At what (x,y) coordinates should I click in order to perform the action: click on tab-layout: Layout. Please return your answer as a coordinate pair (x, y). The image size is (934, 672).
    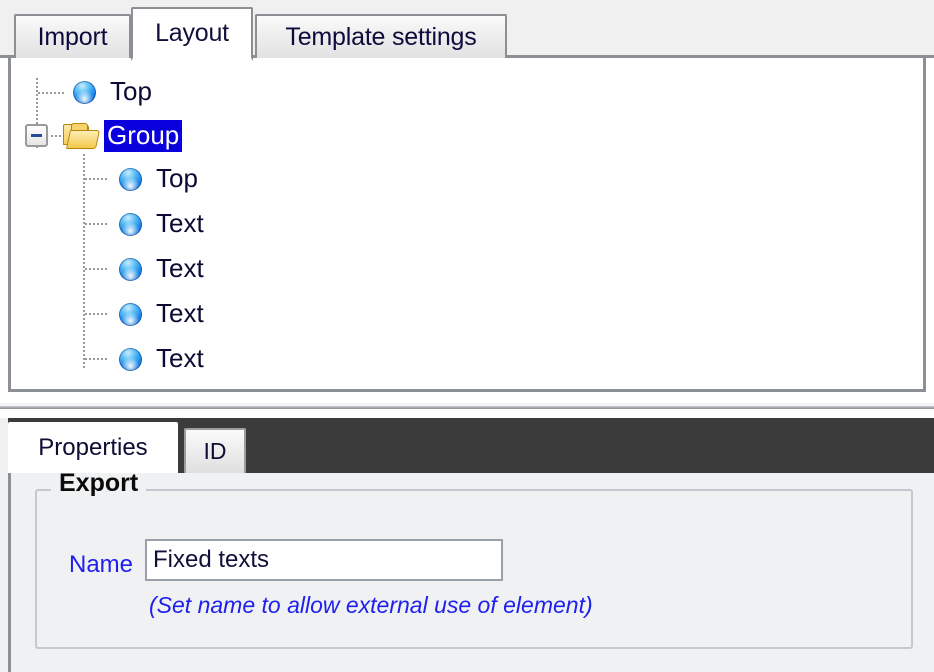
    Looking at the image, I should click on (192, 34).